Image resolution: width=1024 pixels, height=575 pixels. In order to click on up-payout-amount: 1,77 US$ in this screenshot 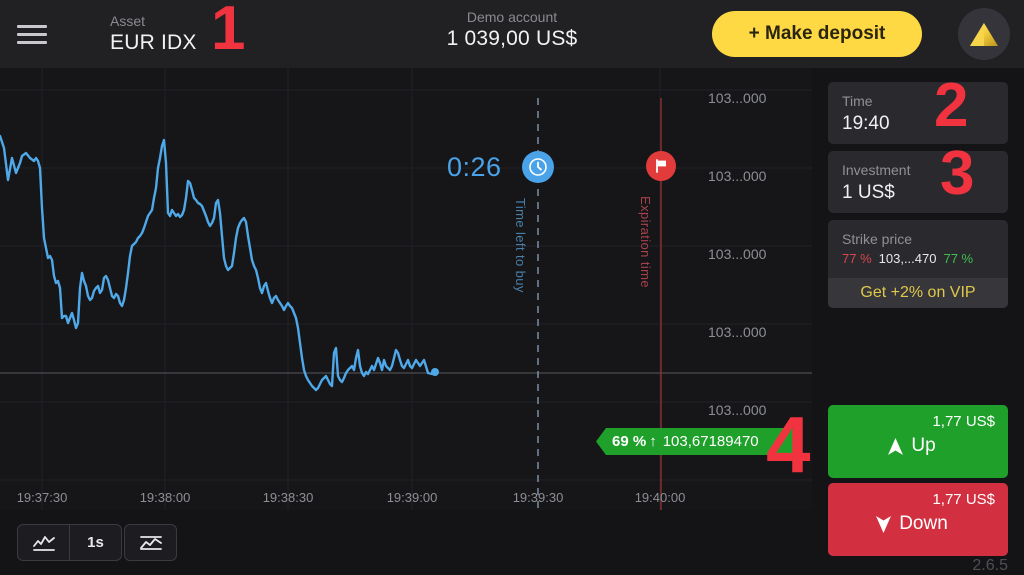, I will do `click(963, 421)`.